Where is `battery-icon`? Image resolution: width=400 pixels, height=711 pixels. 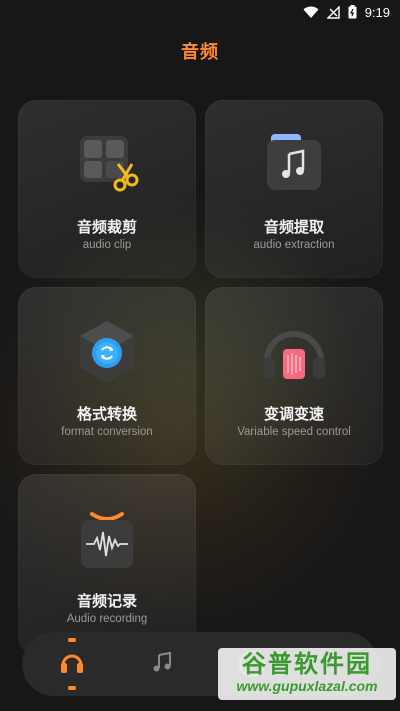 battery-icon is located at coordinates (352, 12).